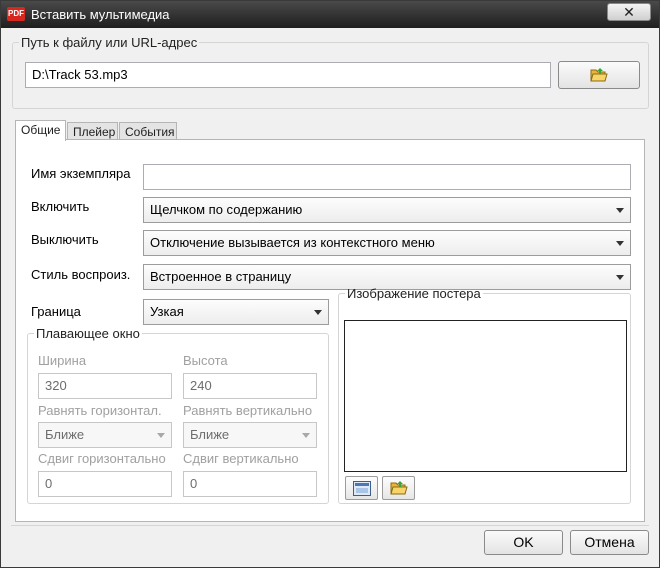  I want to click on tab-general: Общие, so click(40, 130).